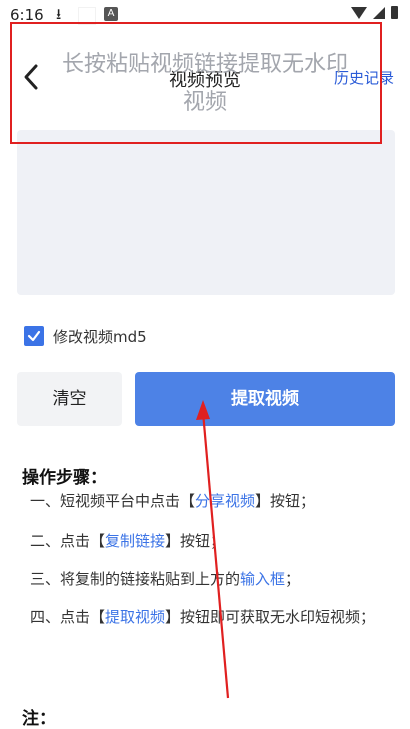 This screenshot has height=729, width=410. What do you see at coordinates (113, 501) in the screenshot?
I see `step-1-prefix: 一、短视频平台中点击【` at bounding box center [113, 501].